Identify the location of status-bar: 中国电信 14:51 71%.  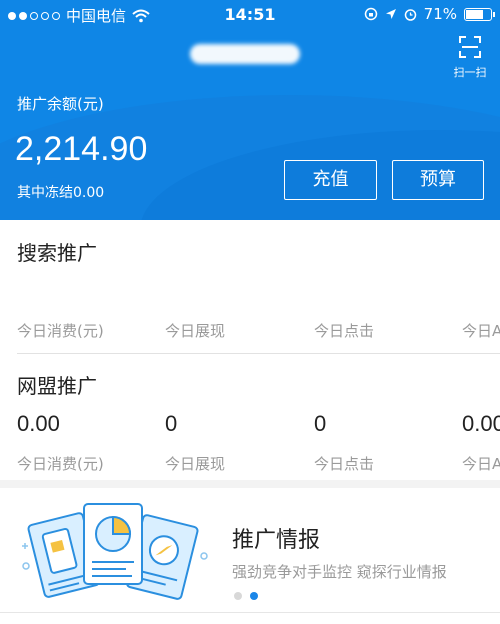
(250, 15).